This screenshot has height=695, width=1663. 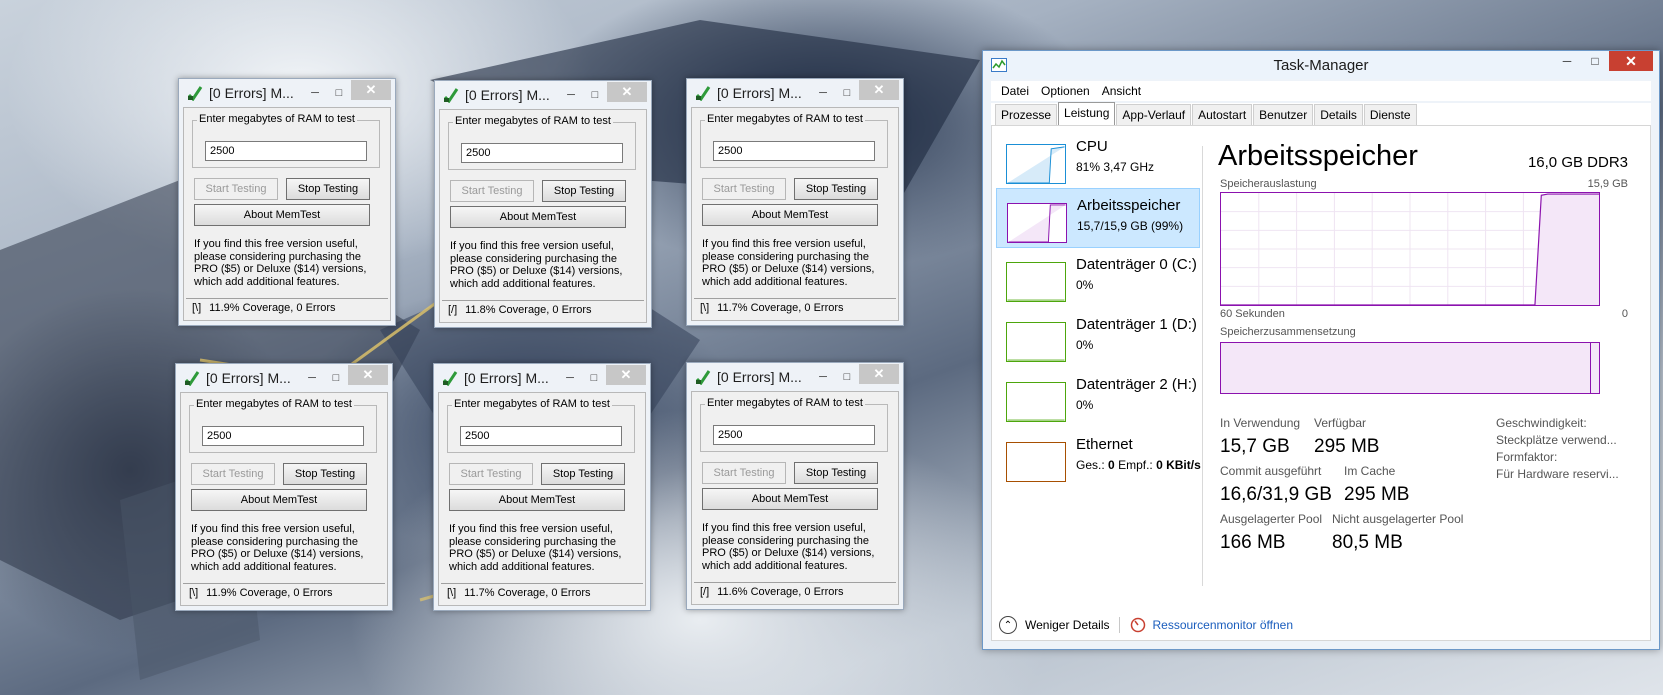 What do you see at coordinates (1129, 205) in the screenshot?
I see `sidebar-item-label: Arbeitsspeicher` at bounding box center [1129, 205].